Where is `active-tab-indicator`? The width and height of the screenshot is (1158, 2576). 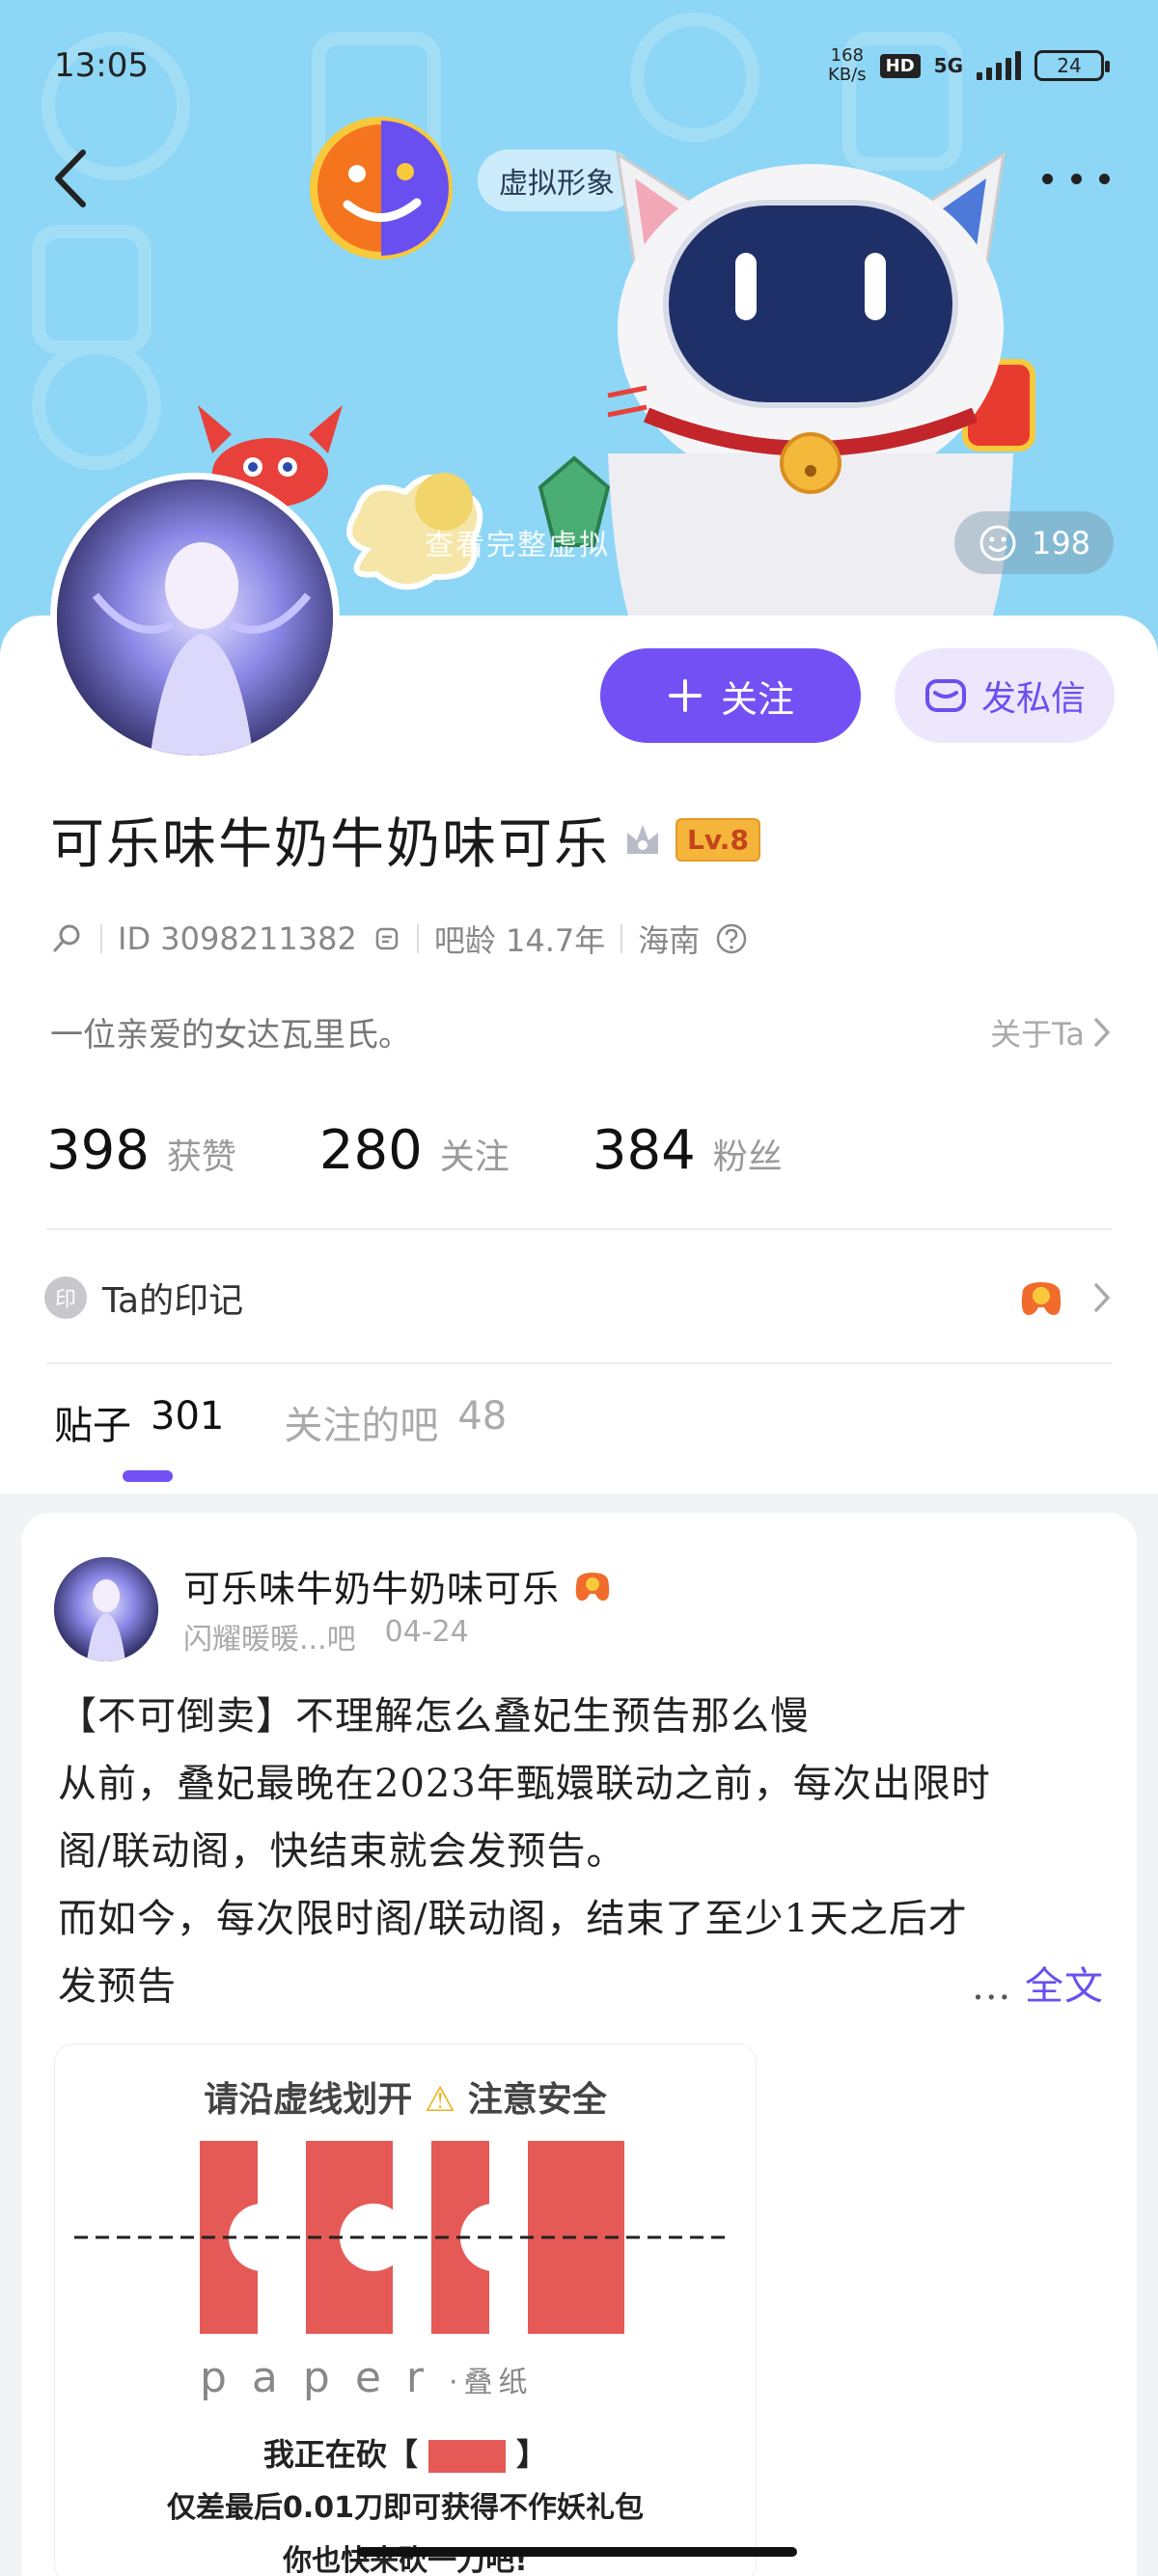
active-tab-indicator is located at coordinates (148, 1476).